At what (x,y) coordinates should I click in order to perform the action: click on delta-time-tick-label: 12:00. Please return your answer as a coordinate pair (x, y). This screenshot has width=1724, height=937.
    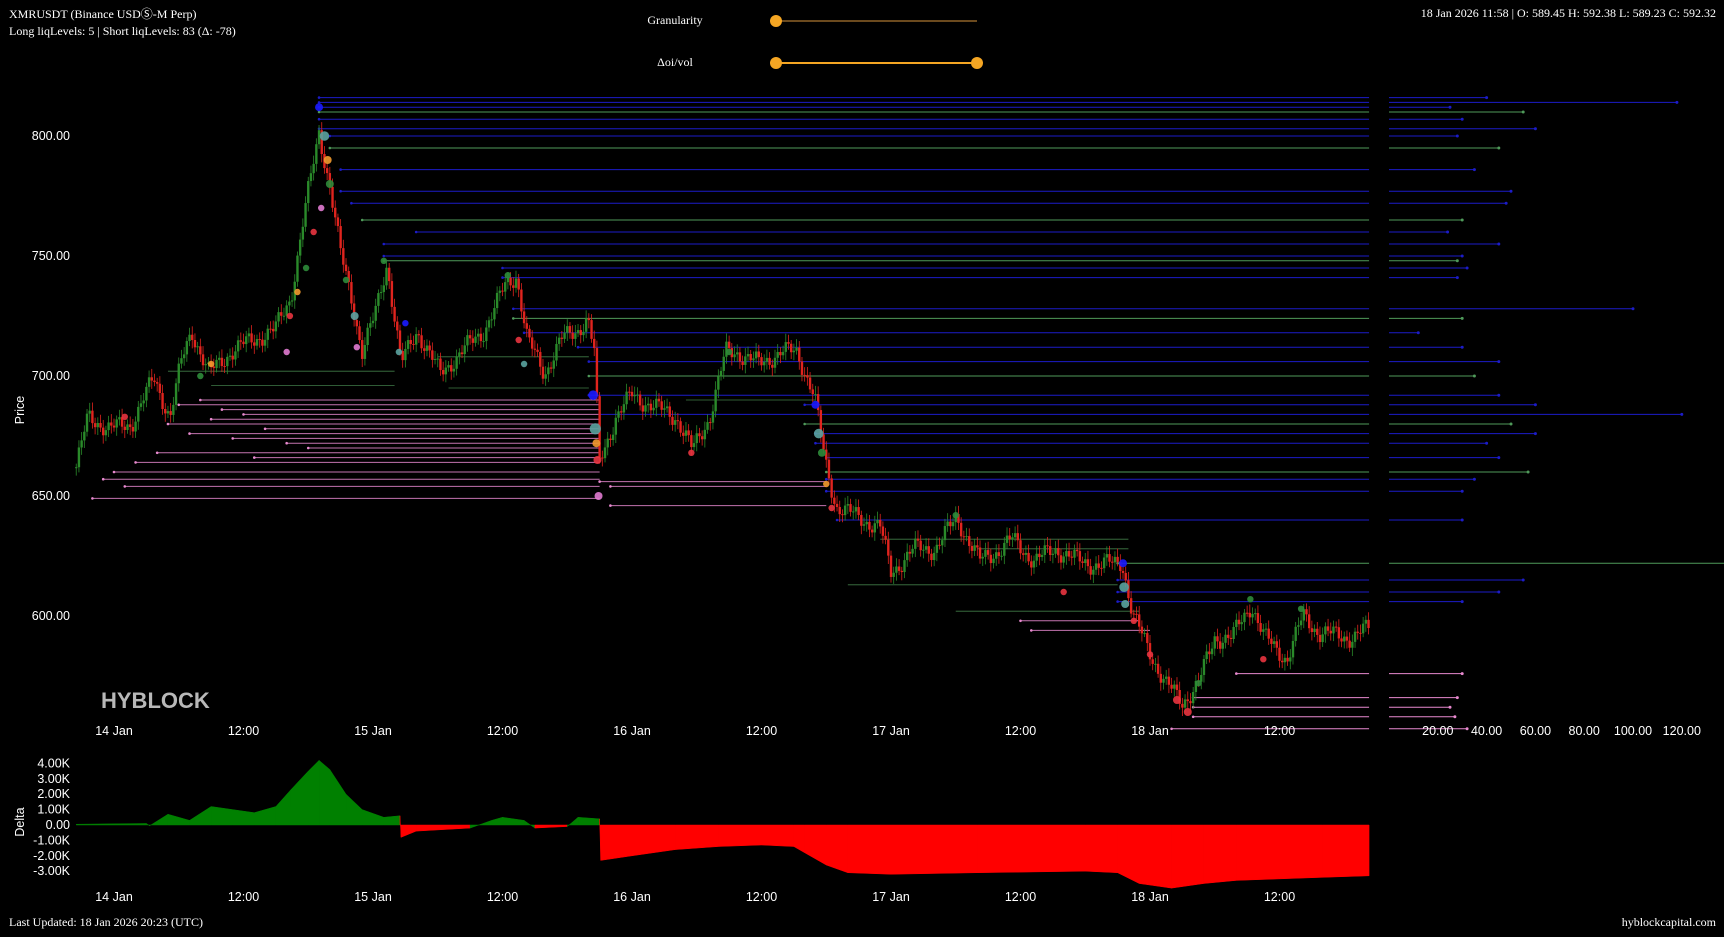
    Looking at the image, I should click on (1279, 897).